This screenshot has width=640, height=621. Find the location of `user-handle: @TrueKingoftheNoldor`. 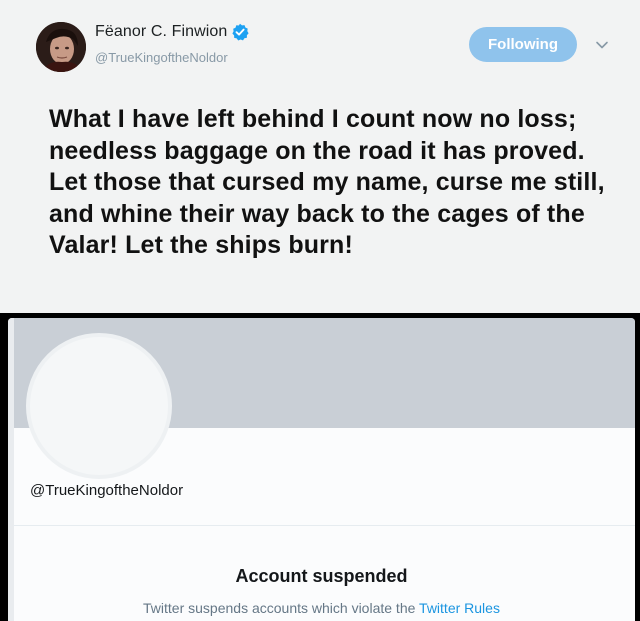

user-handle: @TrueKingoftheNoldor is located at coordinates (161, 57).